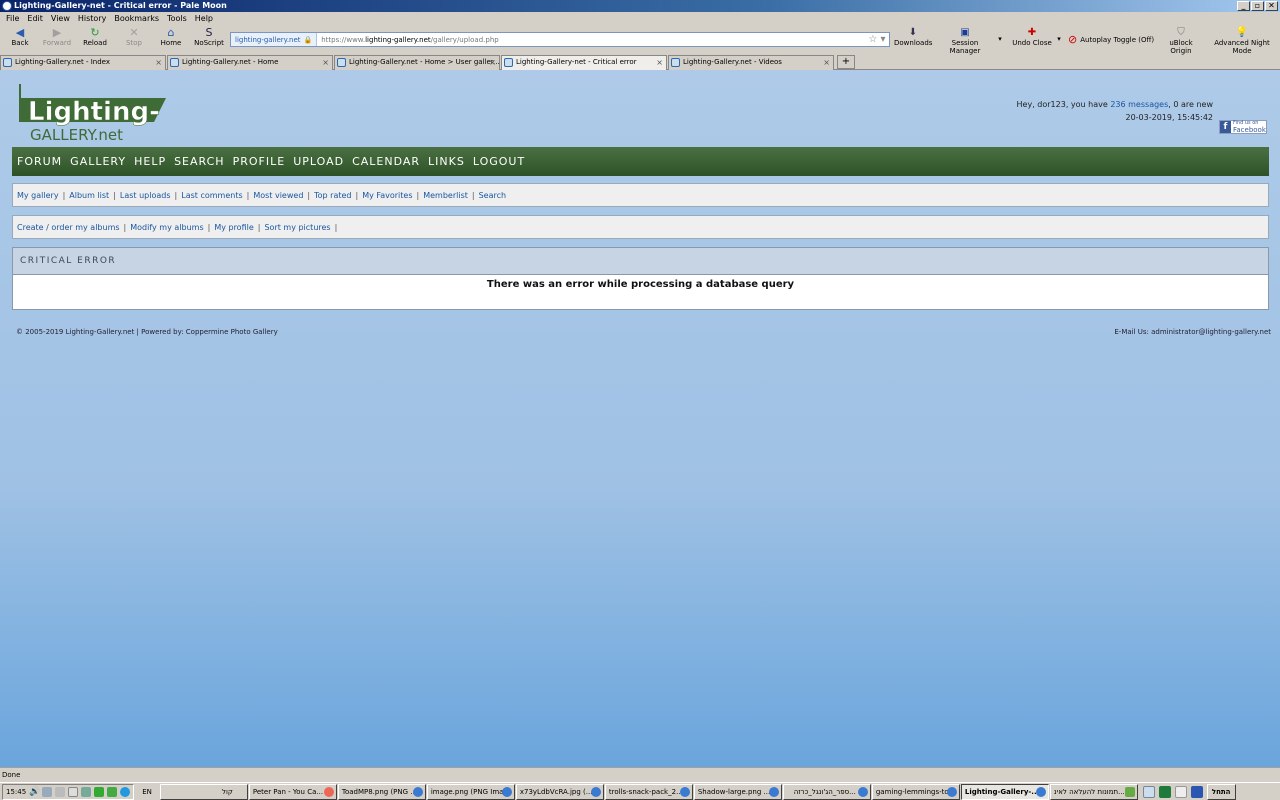 The image size is (1280, 800). What do you see at coordinates (877, 39) in the screenshot?
I see `bookmark-star-icon: ☆ ▾` at bounding box center [877, 39].